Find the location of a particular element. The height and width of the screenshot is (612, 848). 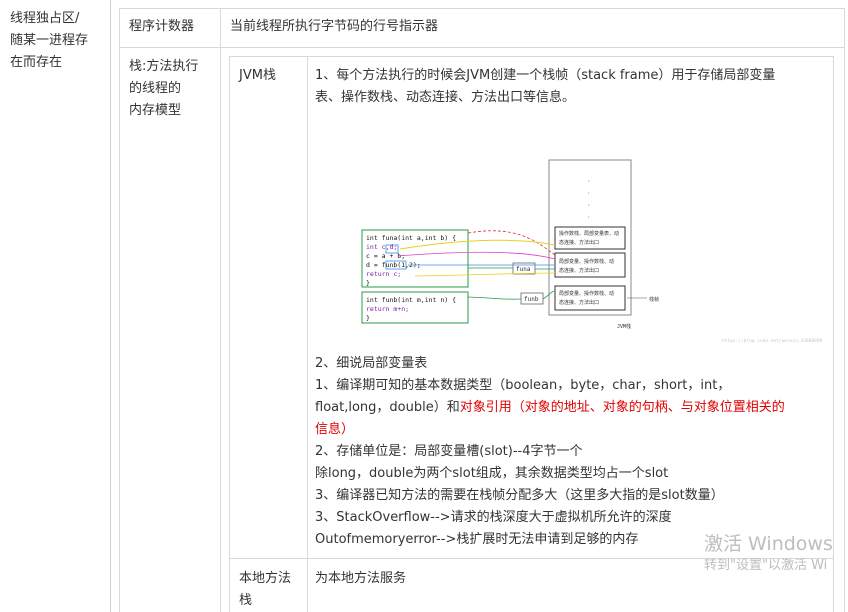

stack-label-line-1: 栈:方法执行 is located at coordinates (164, 66).